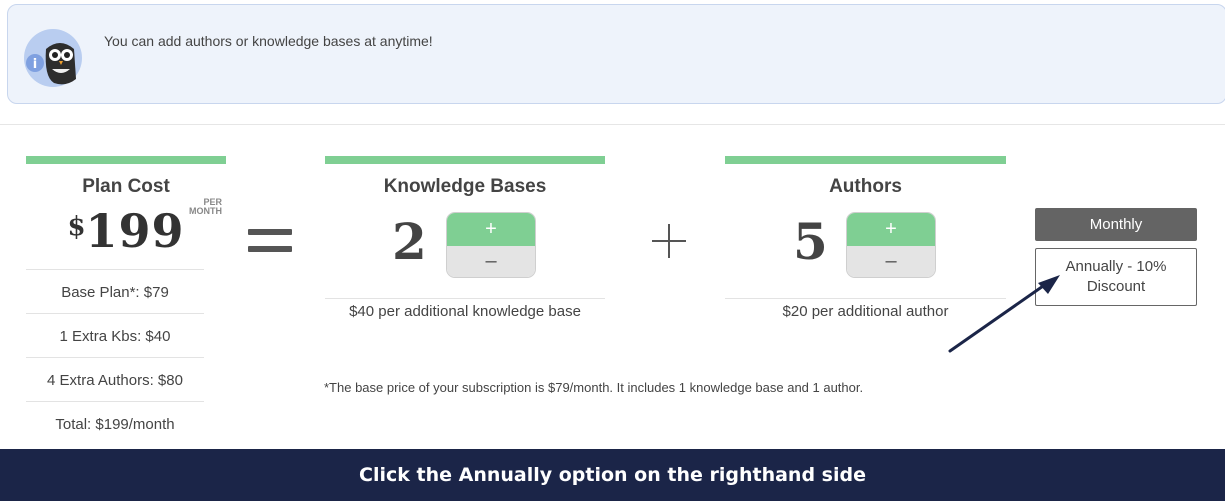 Image resolution: width=1225 pixels, height=501 pixels. Describe the element at coordinates (35, 64) in the screenshot. I see `svg-text: i` at that location.